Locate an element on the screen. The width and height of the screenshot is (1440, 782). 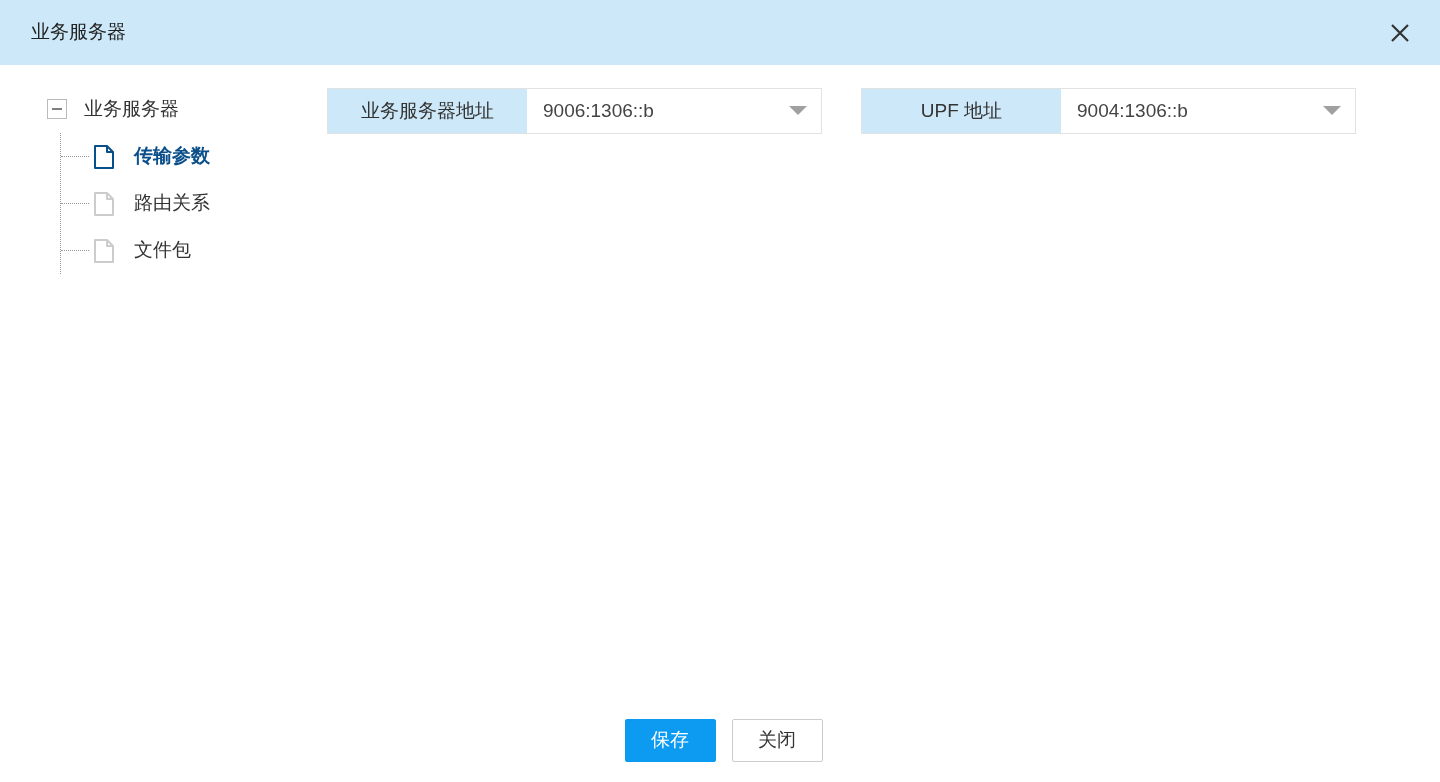
tree-item: 传输参数 is located at coordinates (172, 156).